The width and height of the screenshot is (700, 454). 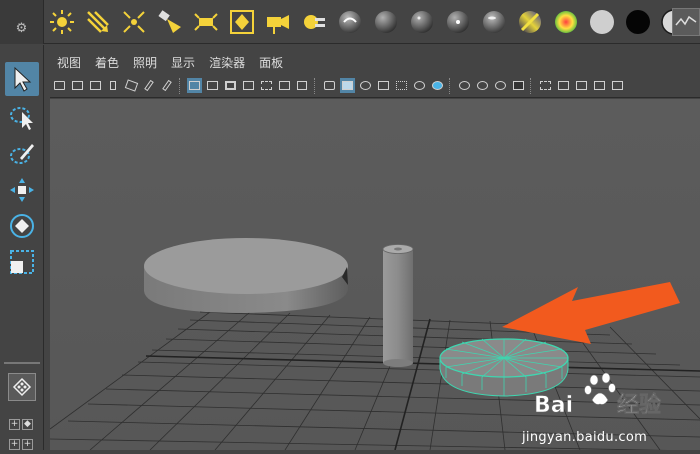 I want to click on black-sphere-icon, so click(x=638, y=22).